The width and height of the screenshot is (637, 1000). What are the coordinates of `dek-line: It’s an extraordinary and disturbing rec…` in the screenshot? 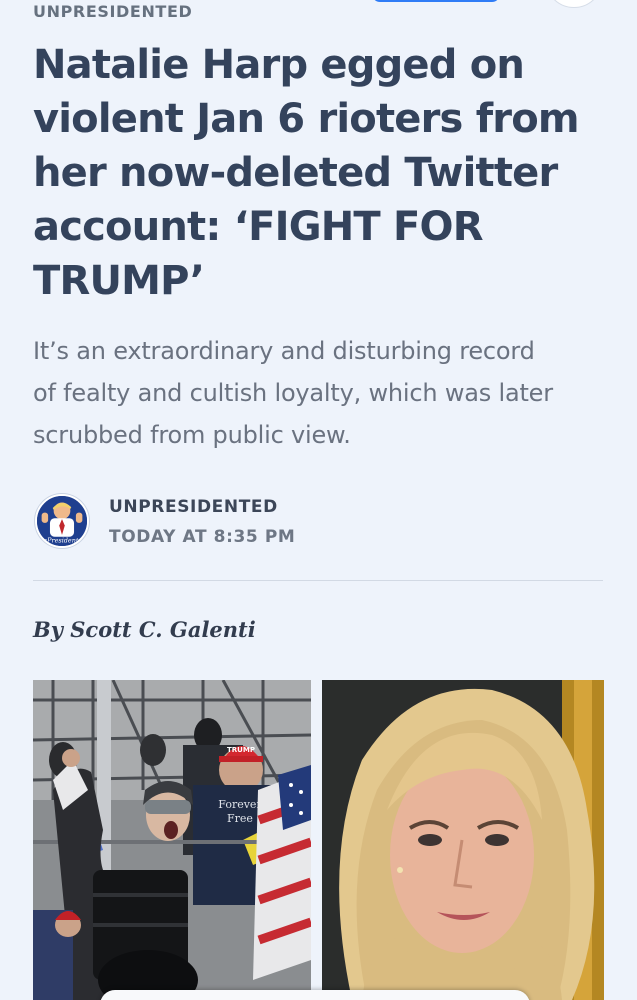 It's located at (284, 351).